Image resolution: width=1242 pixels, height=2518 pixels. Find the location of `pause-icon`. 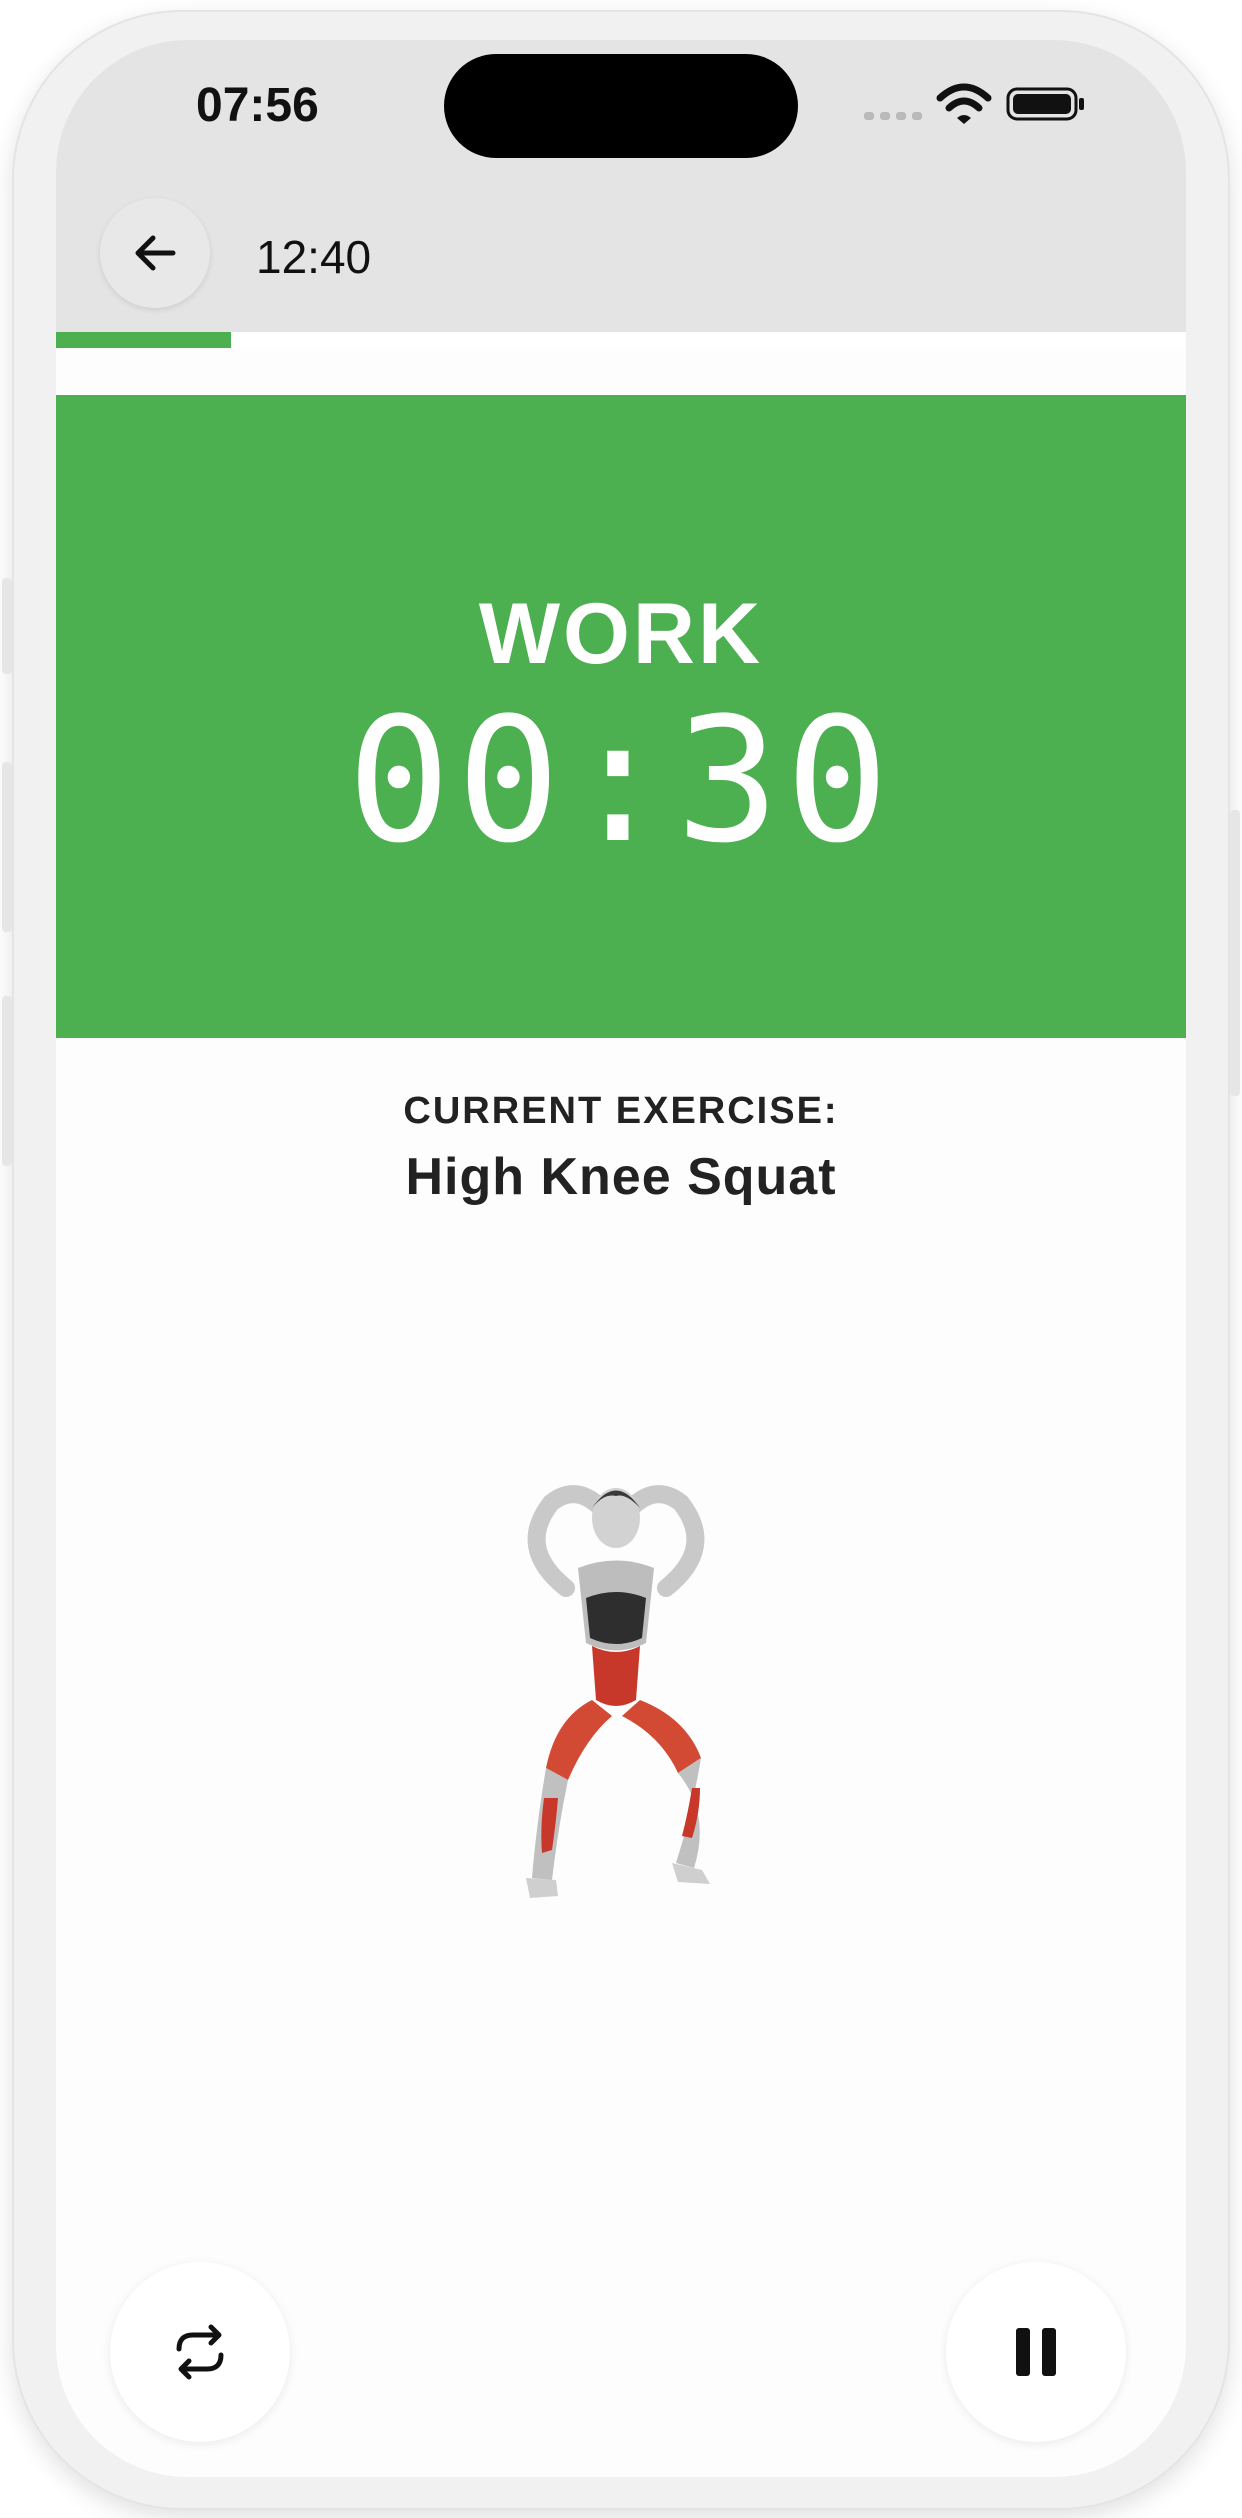

pause-icon is located at coordinates (1036, 2352).